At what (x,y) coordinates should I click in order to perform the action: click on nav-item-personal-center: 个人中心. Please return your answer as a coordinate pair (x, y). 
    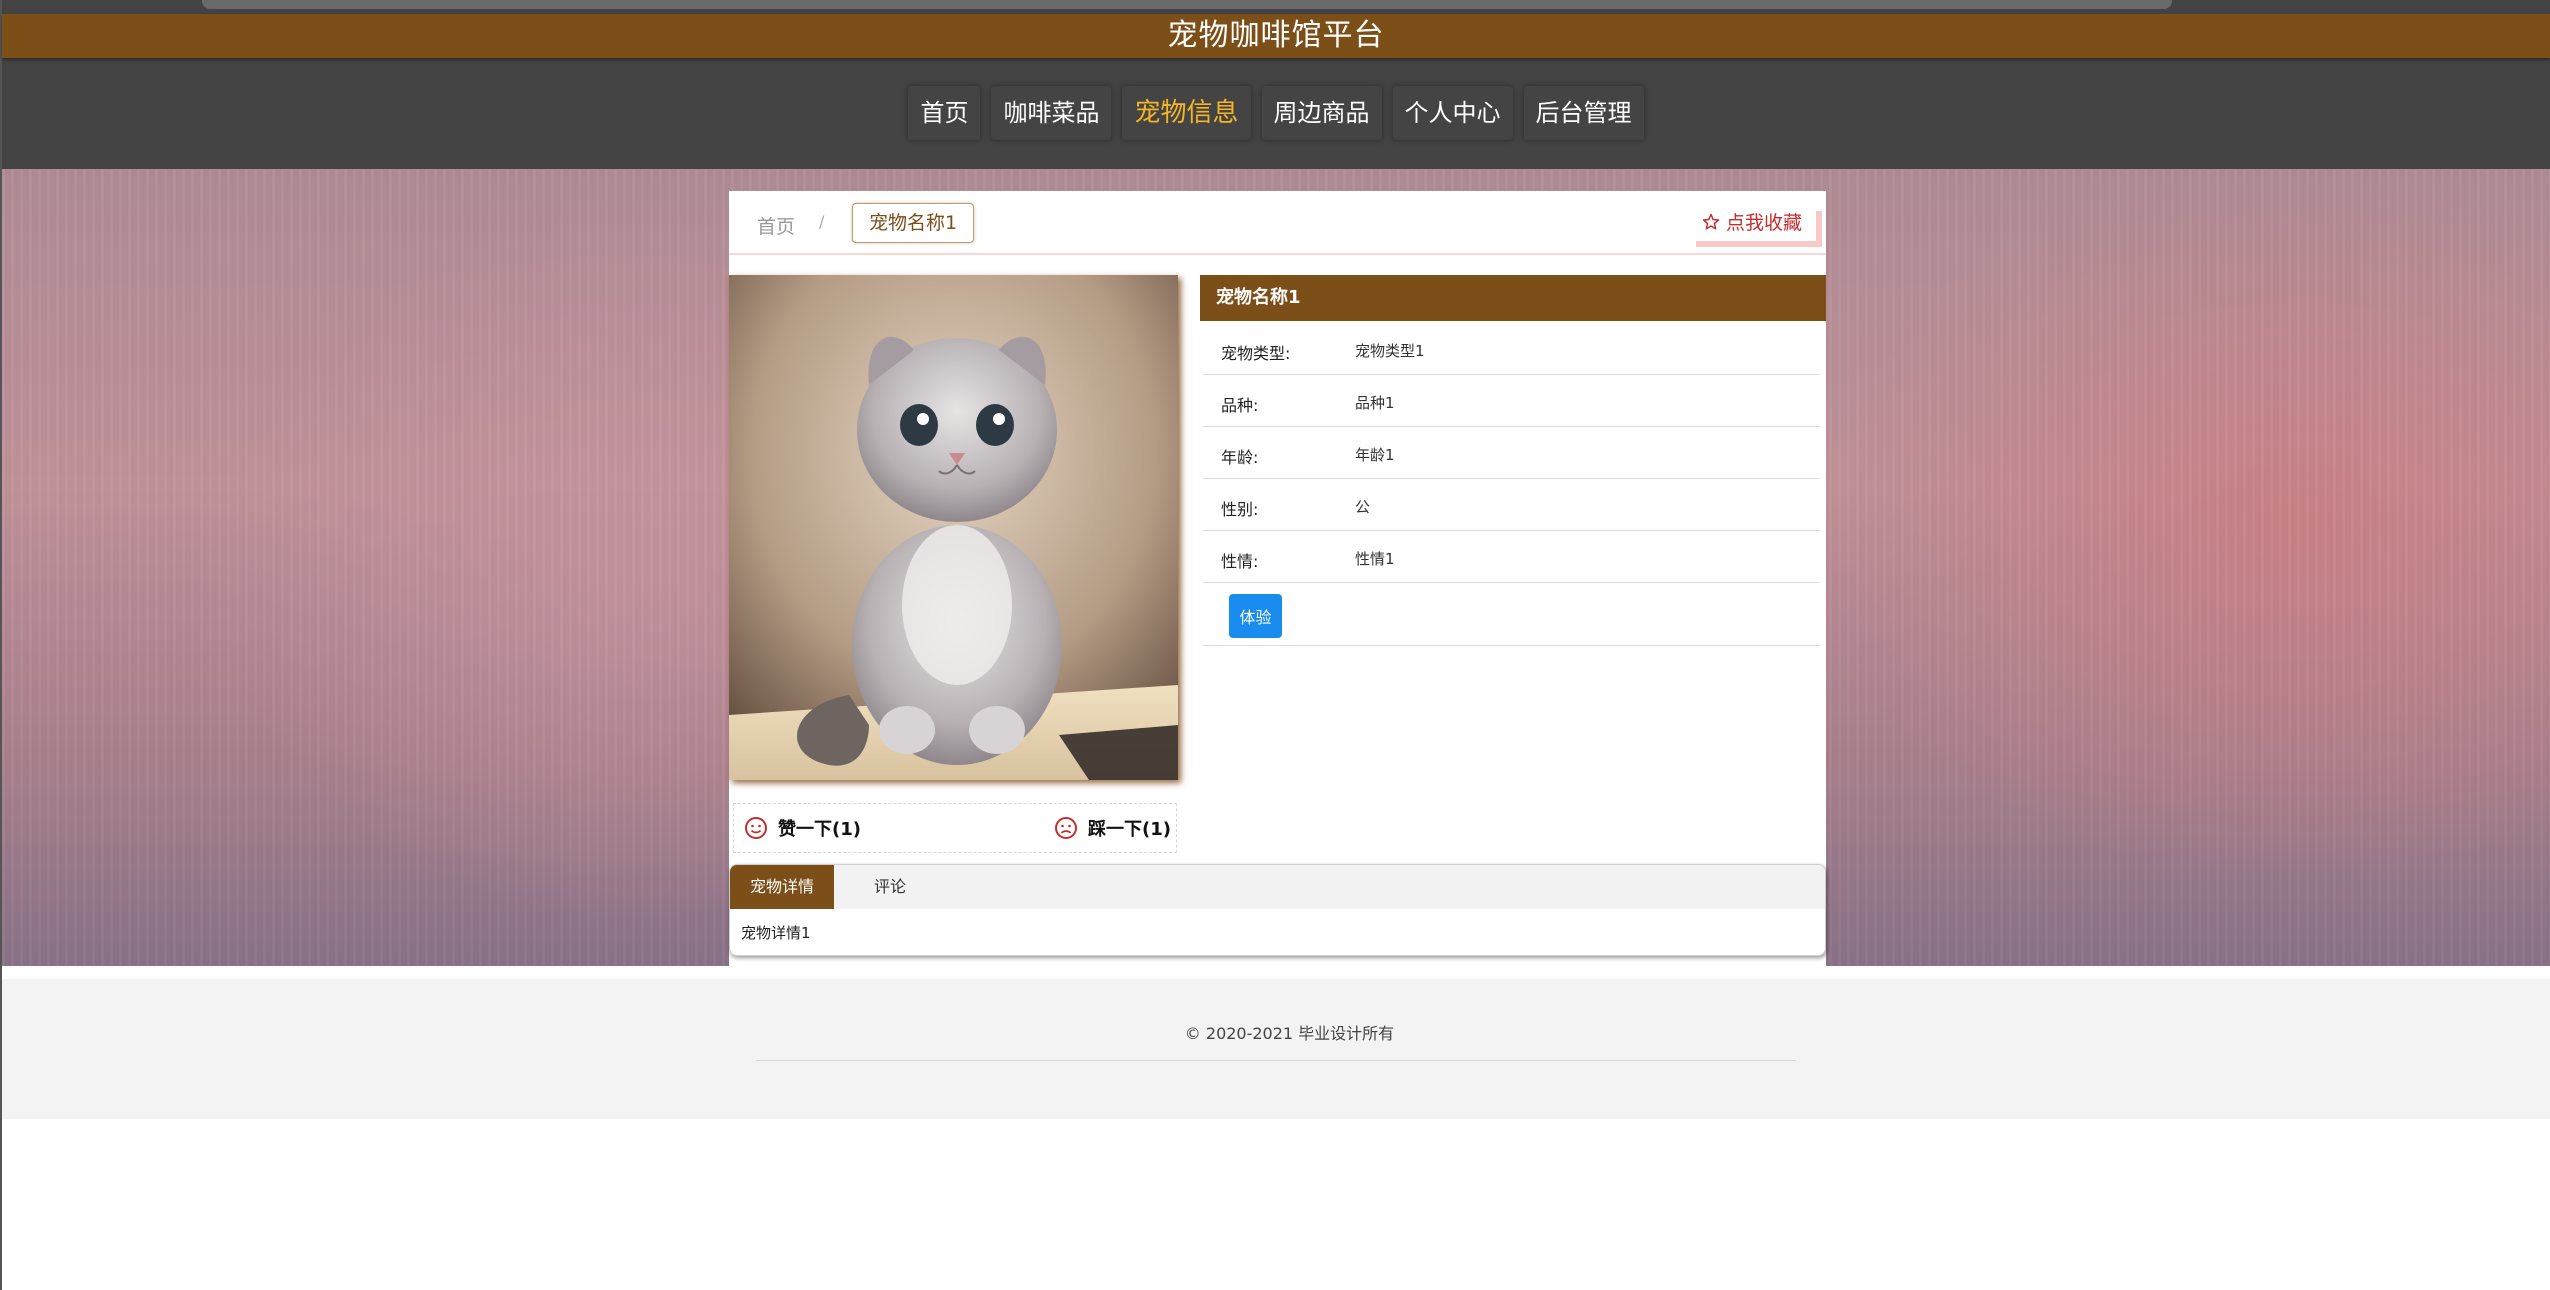
    Looking at the image, I should click on (1452, 113).